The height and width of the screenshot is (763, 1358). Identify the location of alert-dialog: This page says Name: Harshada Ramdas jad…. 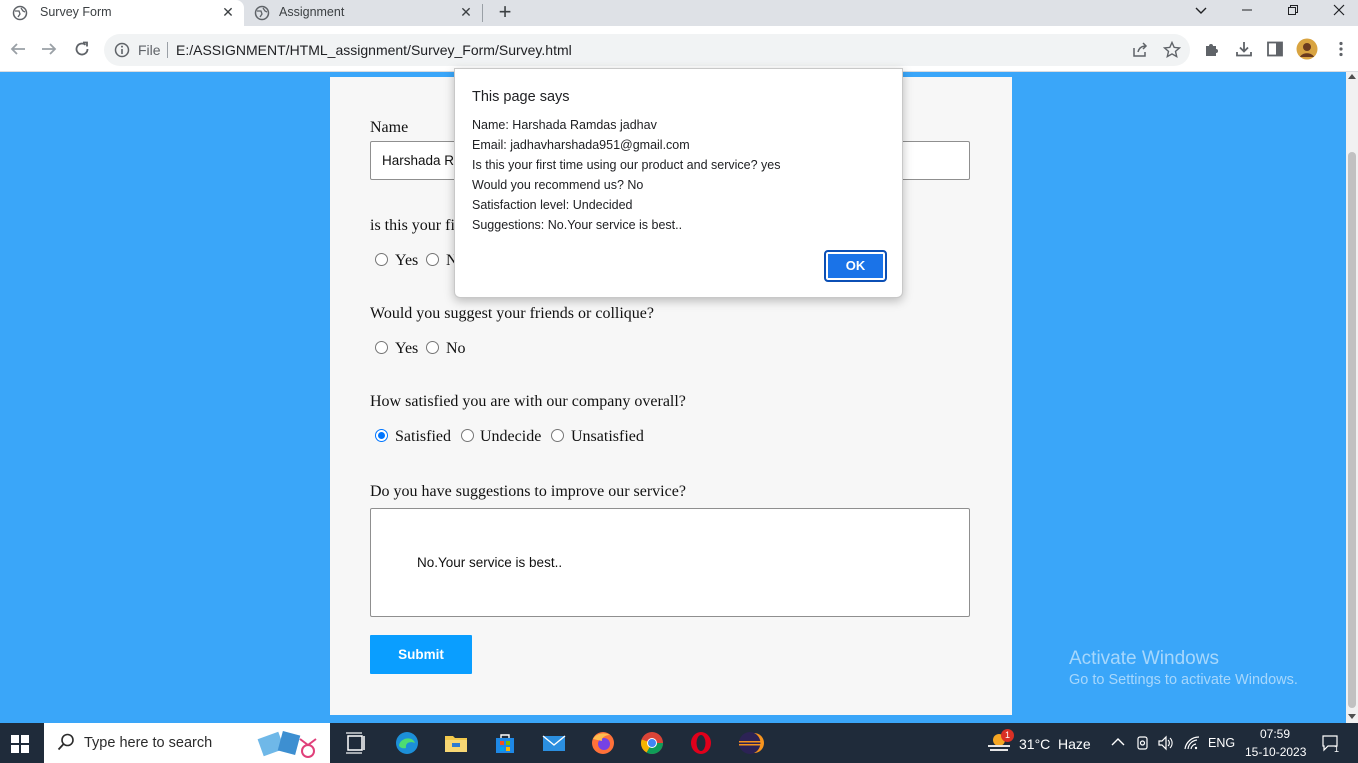
(678, 183).